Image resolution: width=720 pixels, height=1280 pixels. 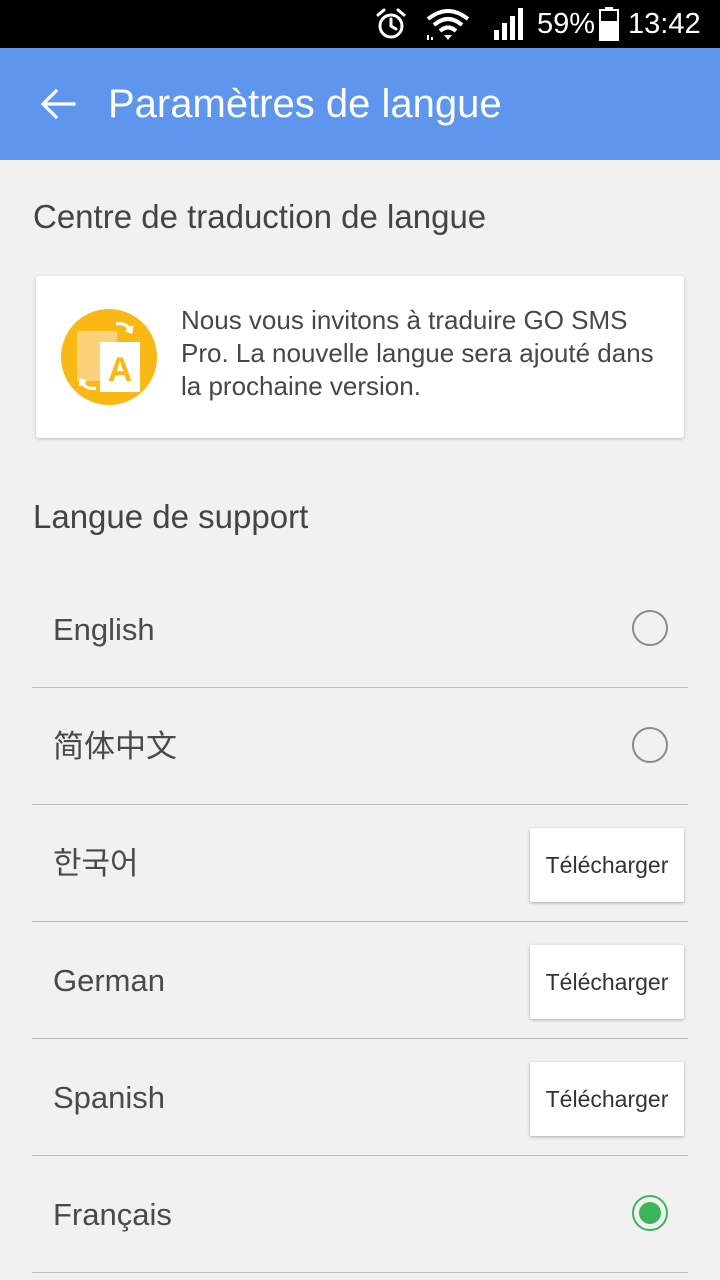 I want to click on signal-icon, so click(x=509, y=24).